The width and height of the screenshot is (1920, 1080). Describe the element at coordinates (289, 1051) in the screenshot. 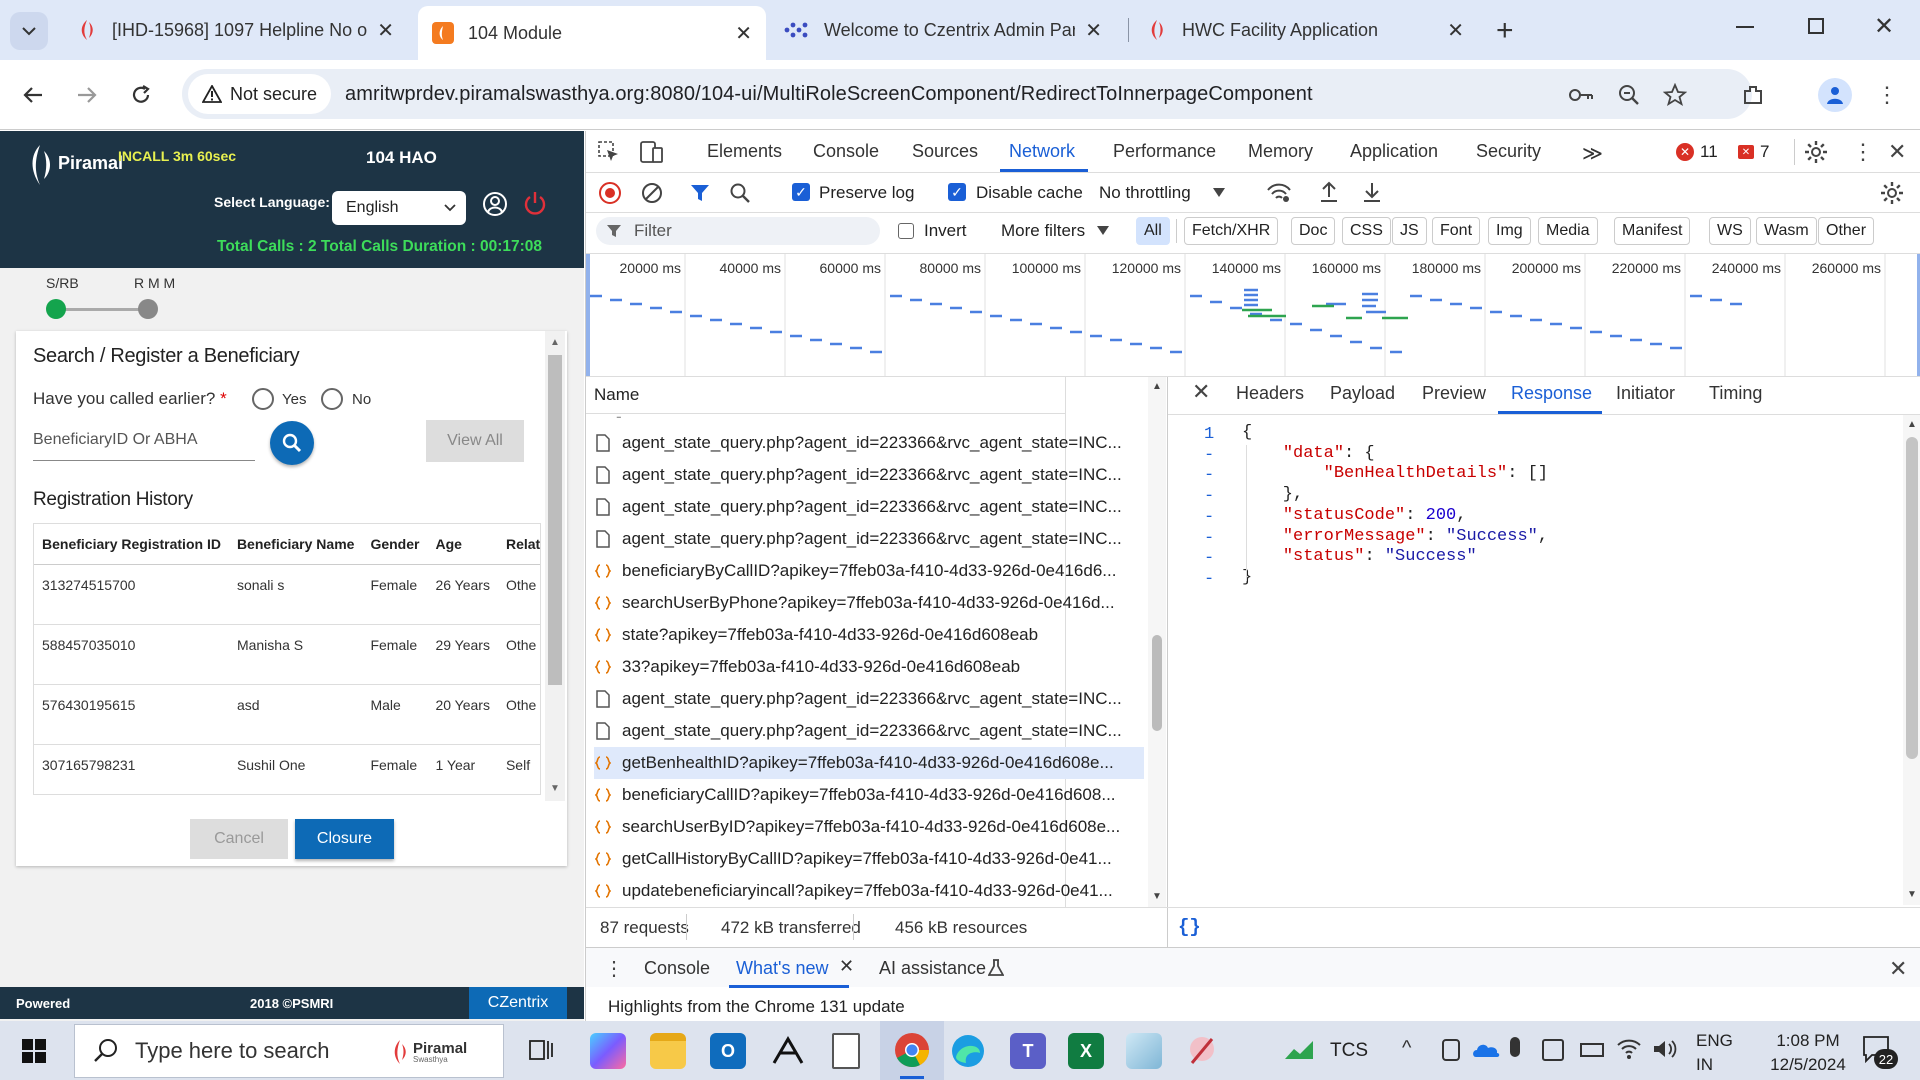

I see `taskbar-search-input: Type here to search Piramal Swasthya` at that location.